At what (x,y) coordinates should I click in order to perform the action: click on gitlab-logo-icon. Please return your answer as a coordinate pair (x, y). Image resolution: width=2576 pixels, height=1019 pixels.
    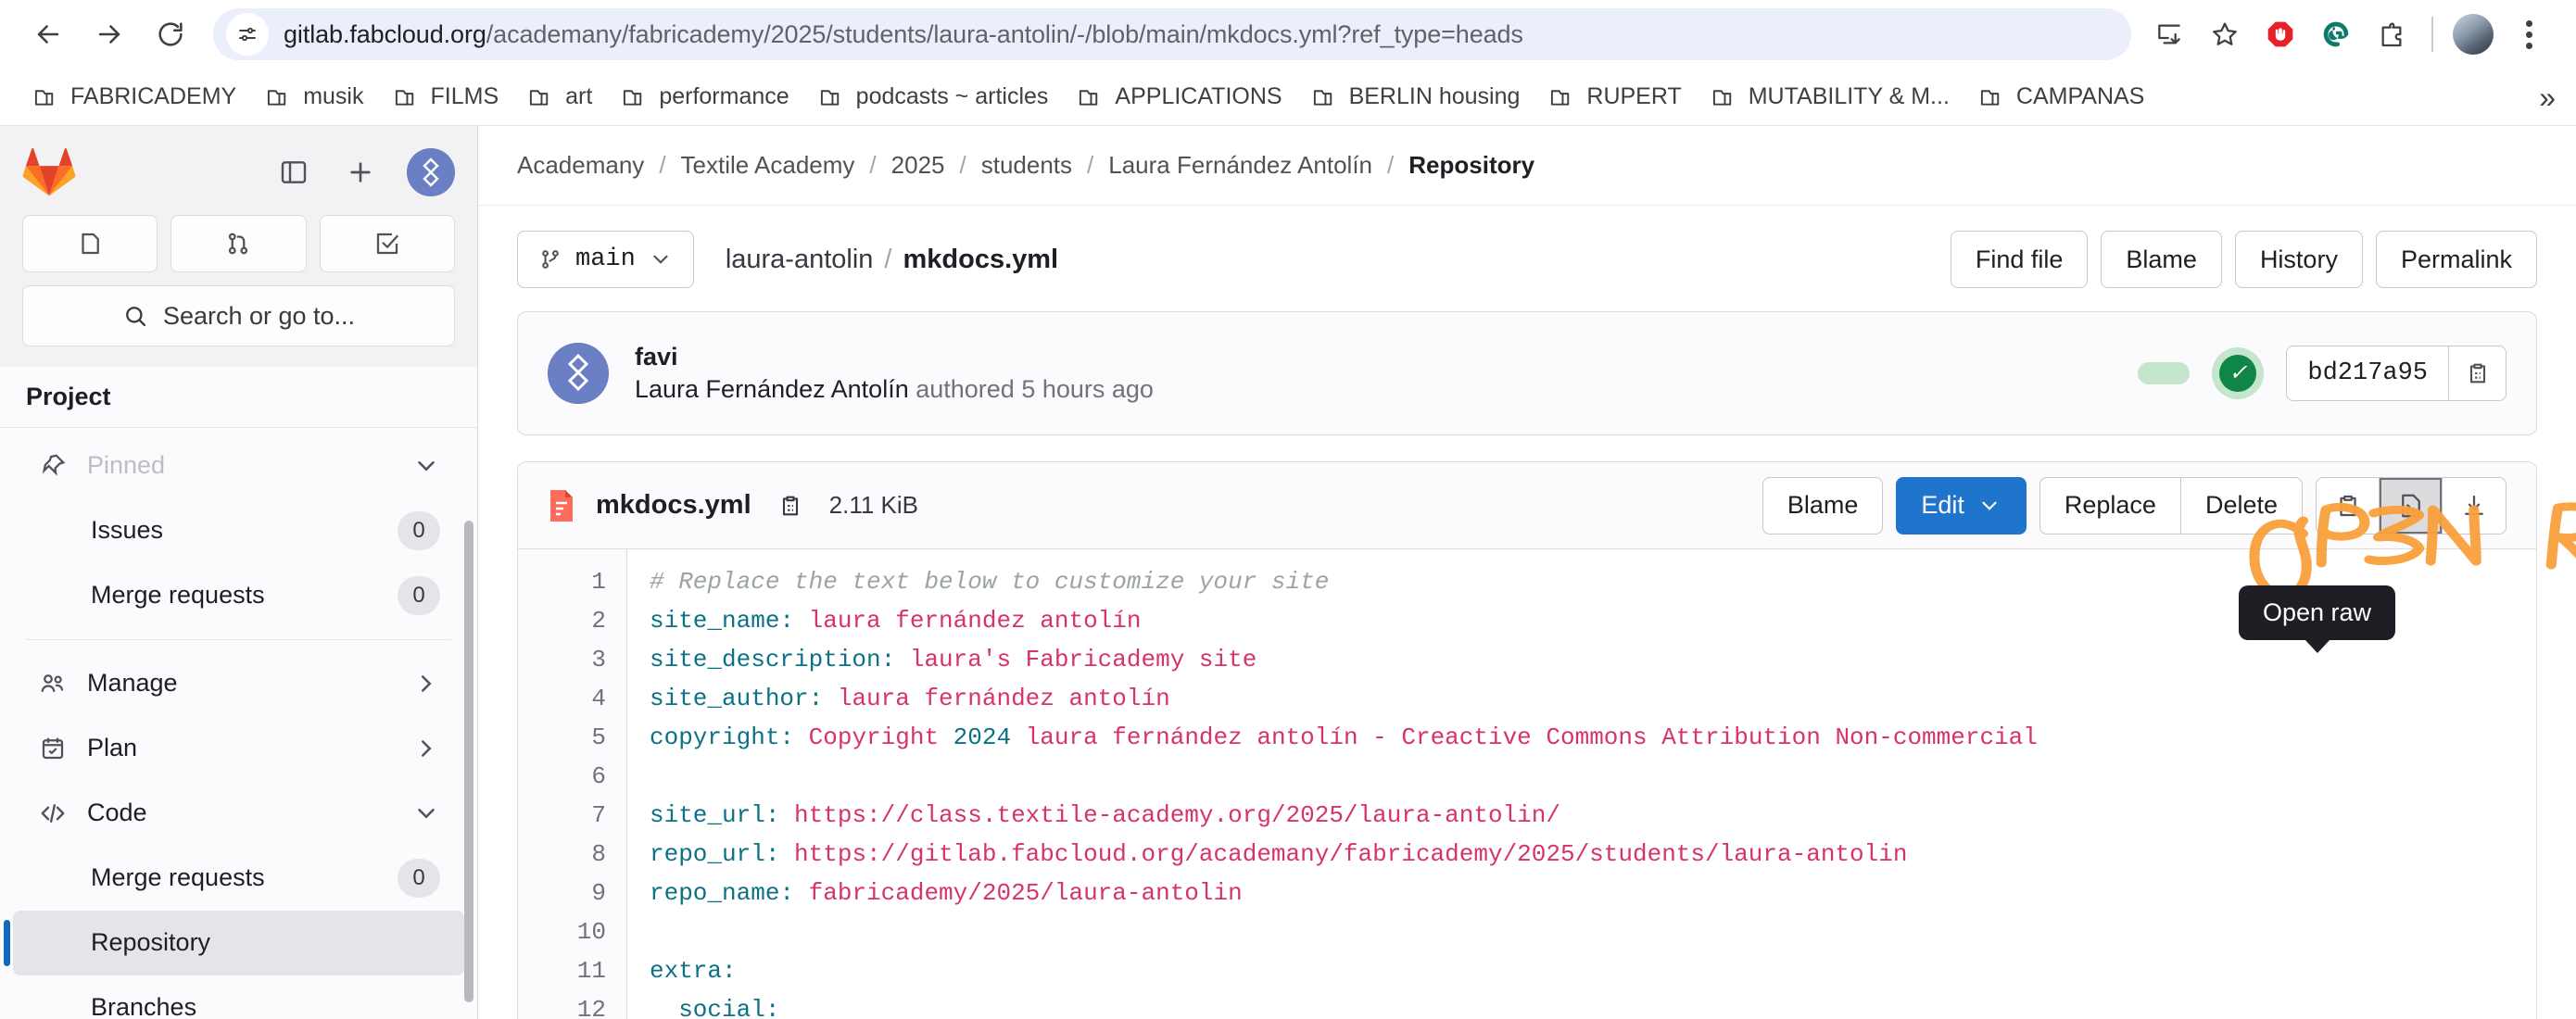
    Looking at the image, I should click on (49, 172).